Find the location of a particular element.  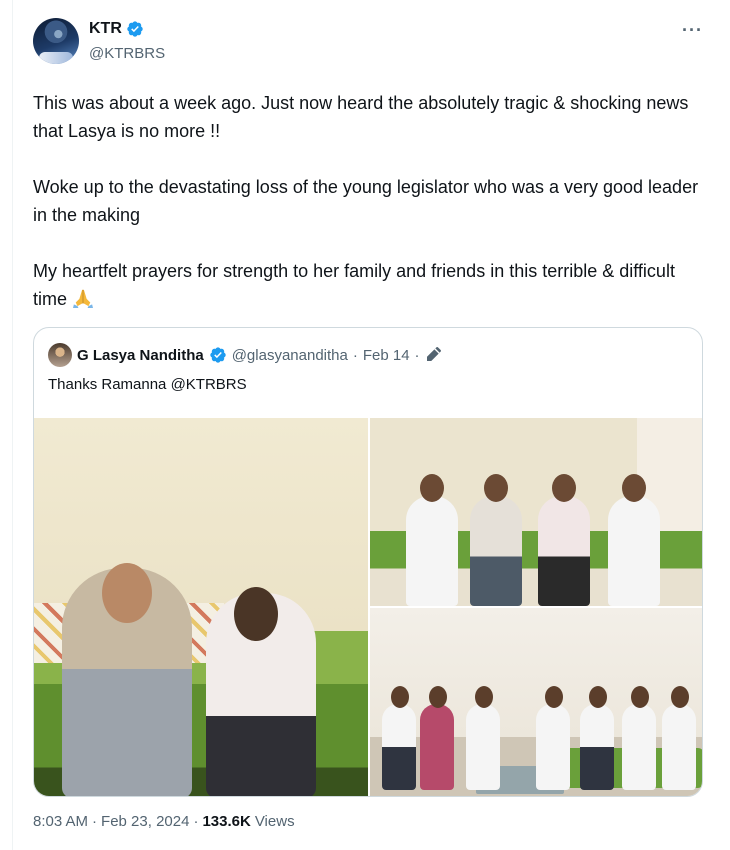

quoted-tweet-text: Thanks Ramanna @KTRBRS is located at coordinates (147, 384).